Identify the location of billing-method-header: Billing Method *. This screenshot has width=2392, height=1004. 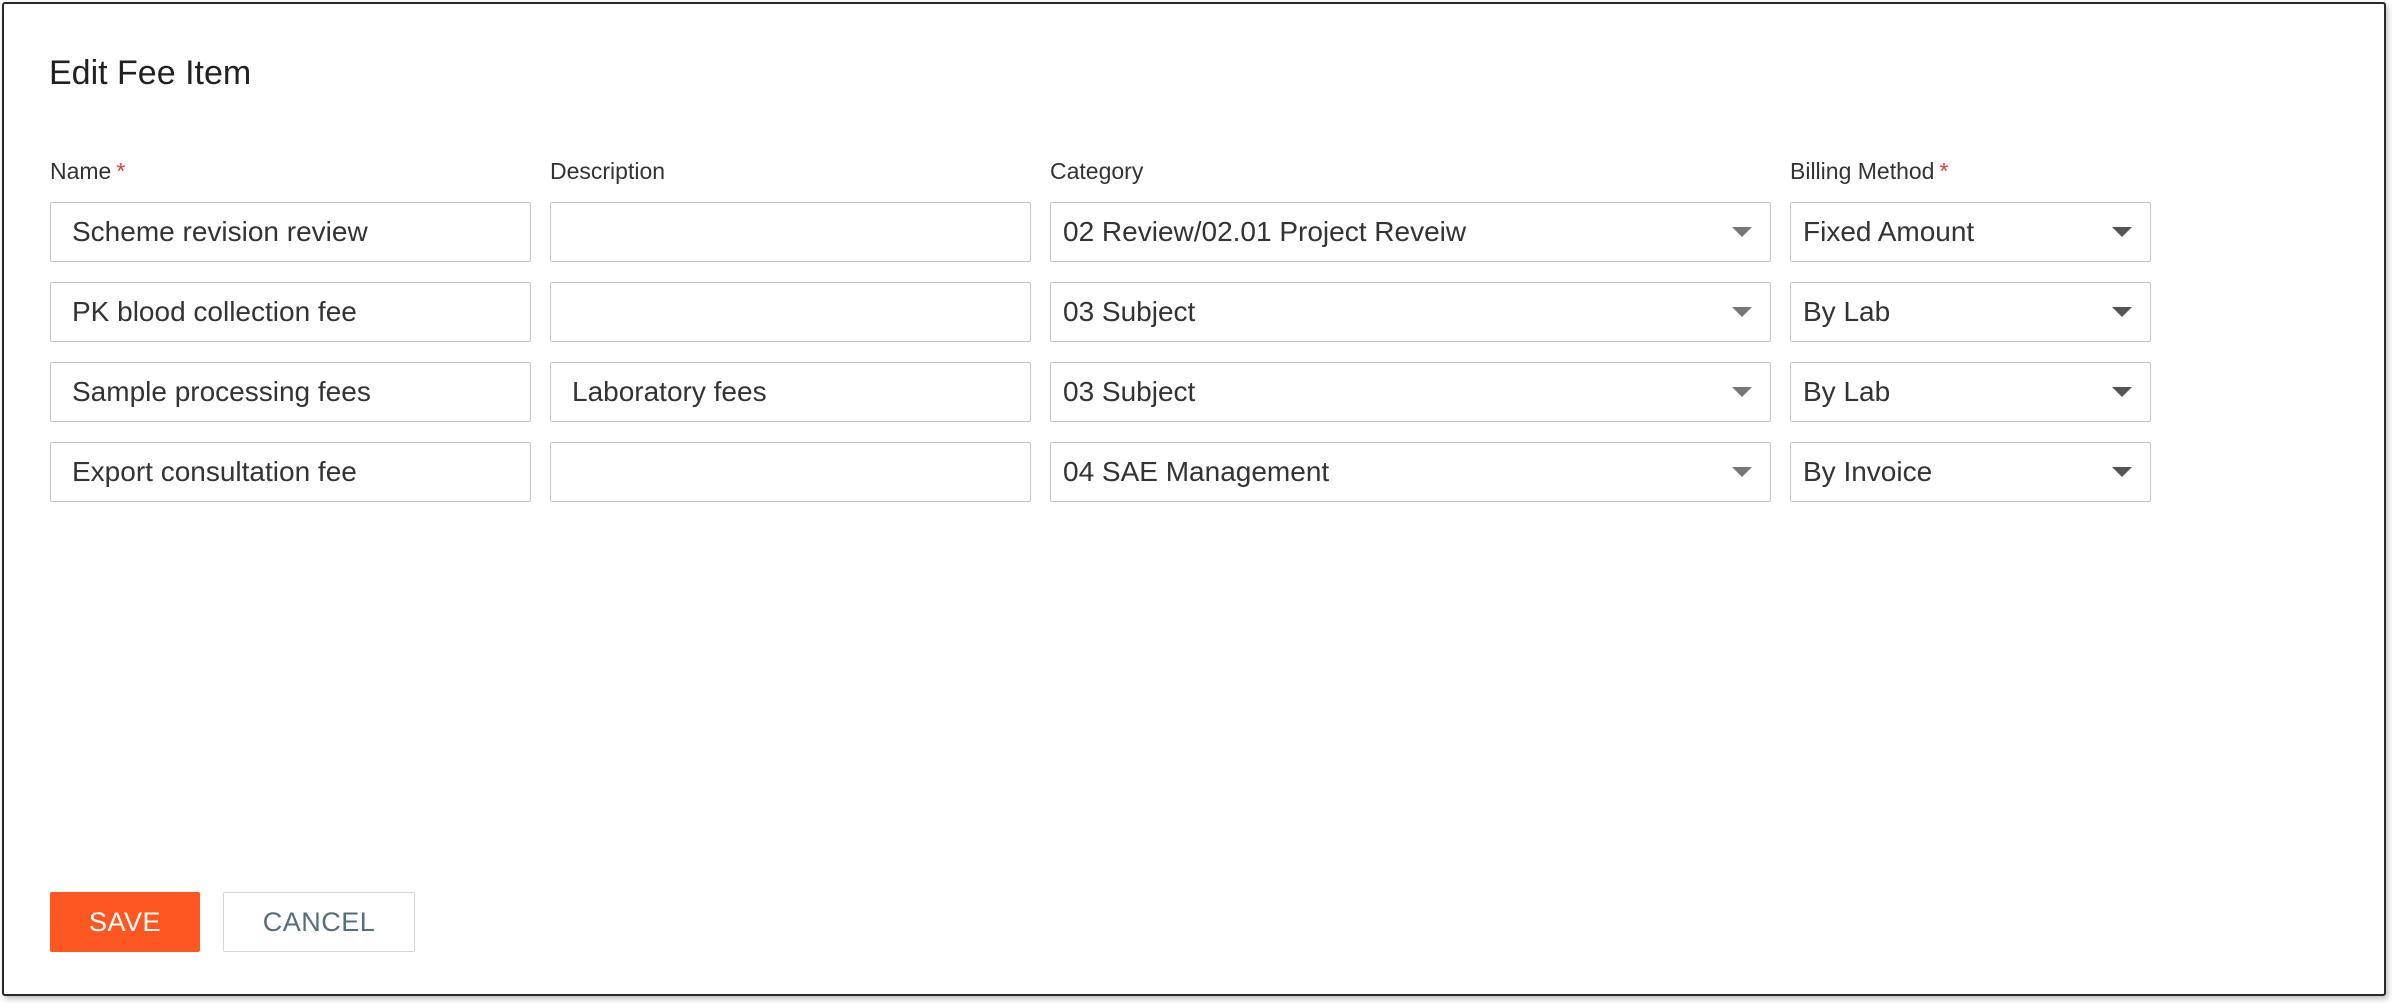
(1869, 171).